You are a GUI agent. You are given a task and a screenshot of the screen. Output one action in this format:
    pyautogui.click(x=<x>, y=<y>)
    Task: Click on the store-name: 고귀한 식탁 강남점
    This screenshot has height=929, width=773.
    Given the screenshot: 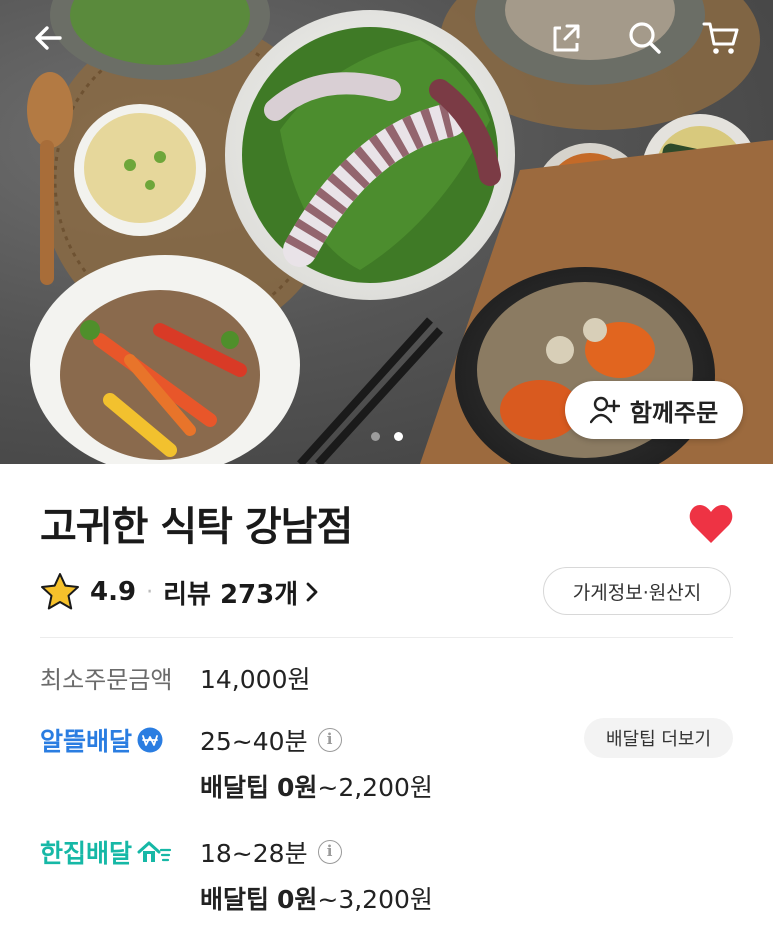 What is the action you would take?
    pyautogui.click(x=196, y=527)
    